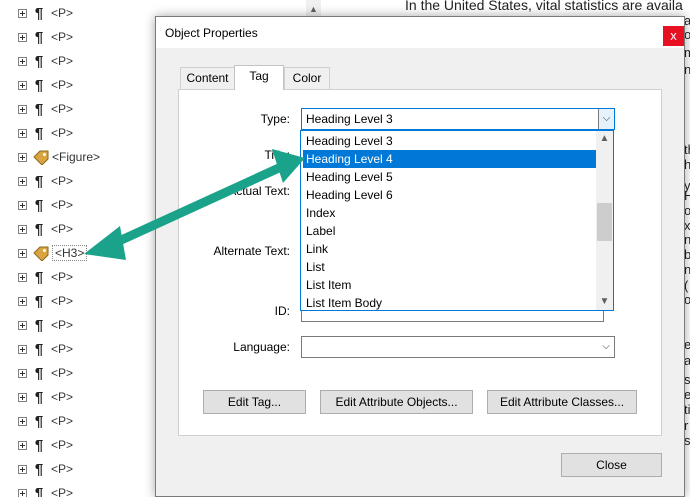 The height and width of the screenshot is (497, 690). What do you see at coordinates (259, 191) in the screenshot?
I see `actual-text-label: Actual Text:` at bounding box center [259, 191].